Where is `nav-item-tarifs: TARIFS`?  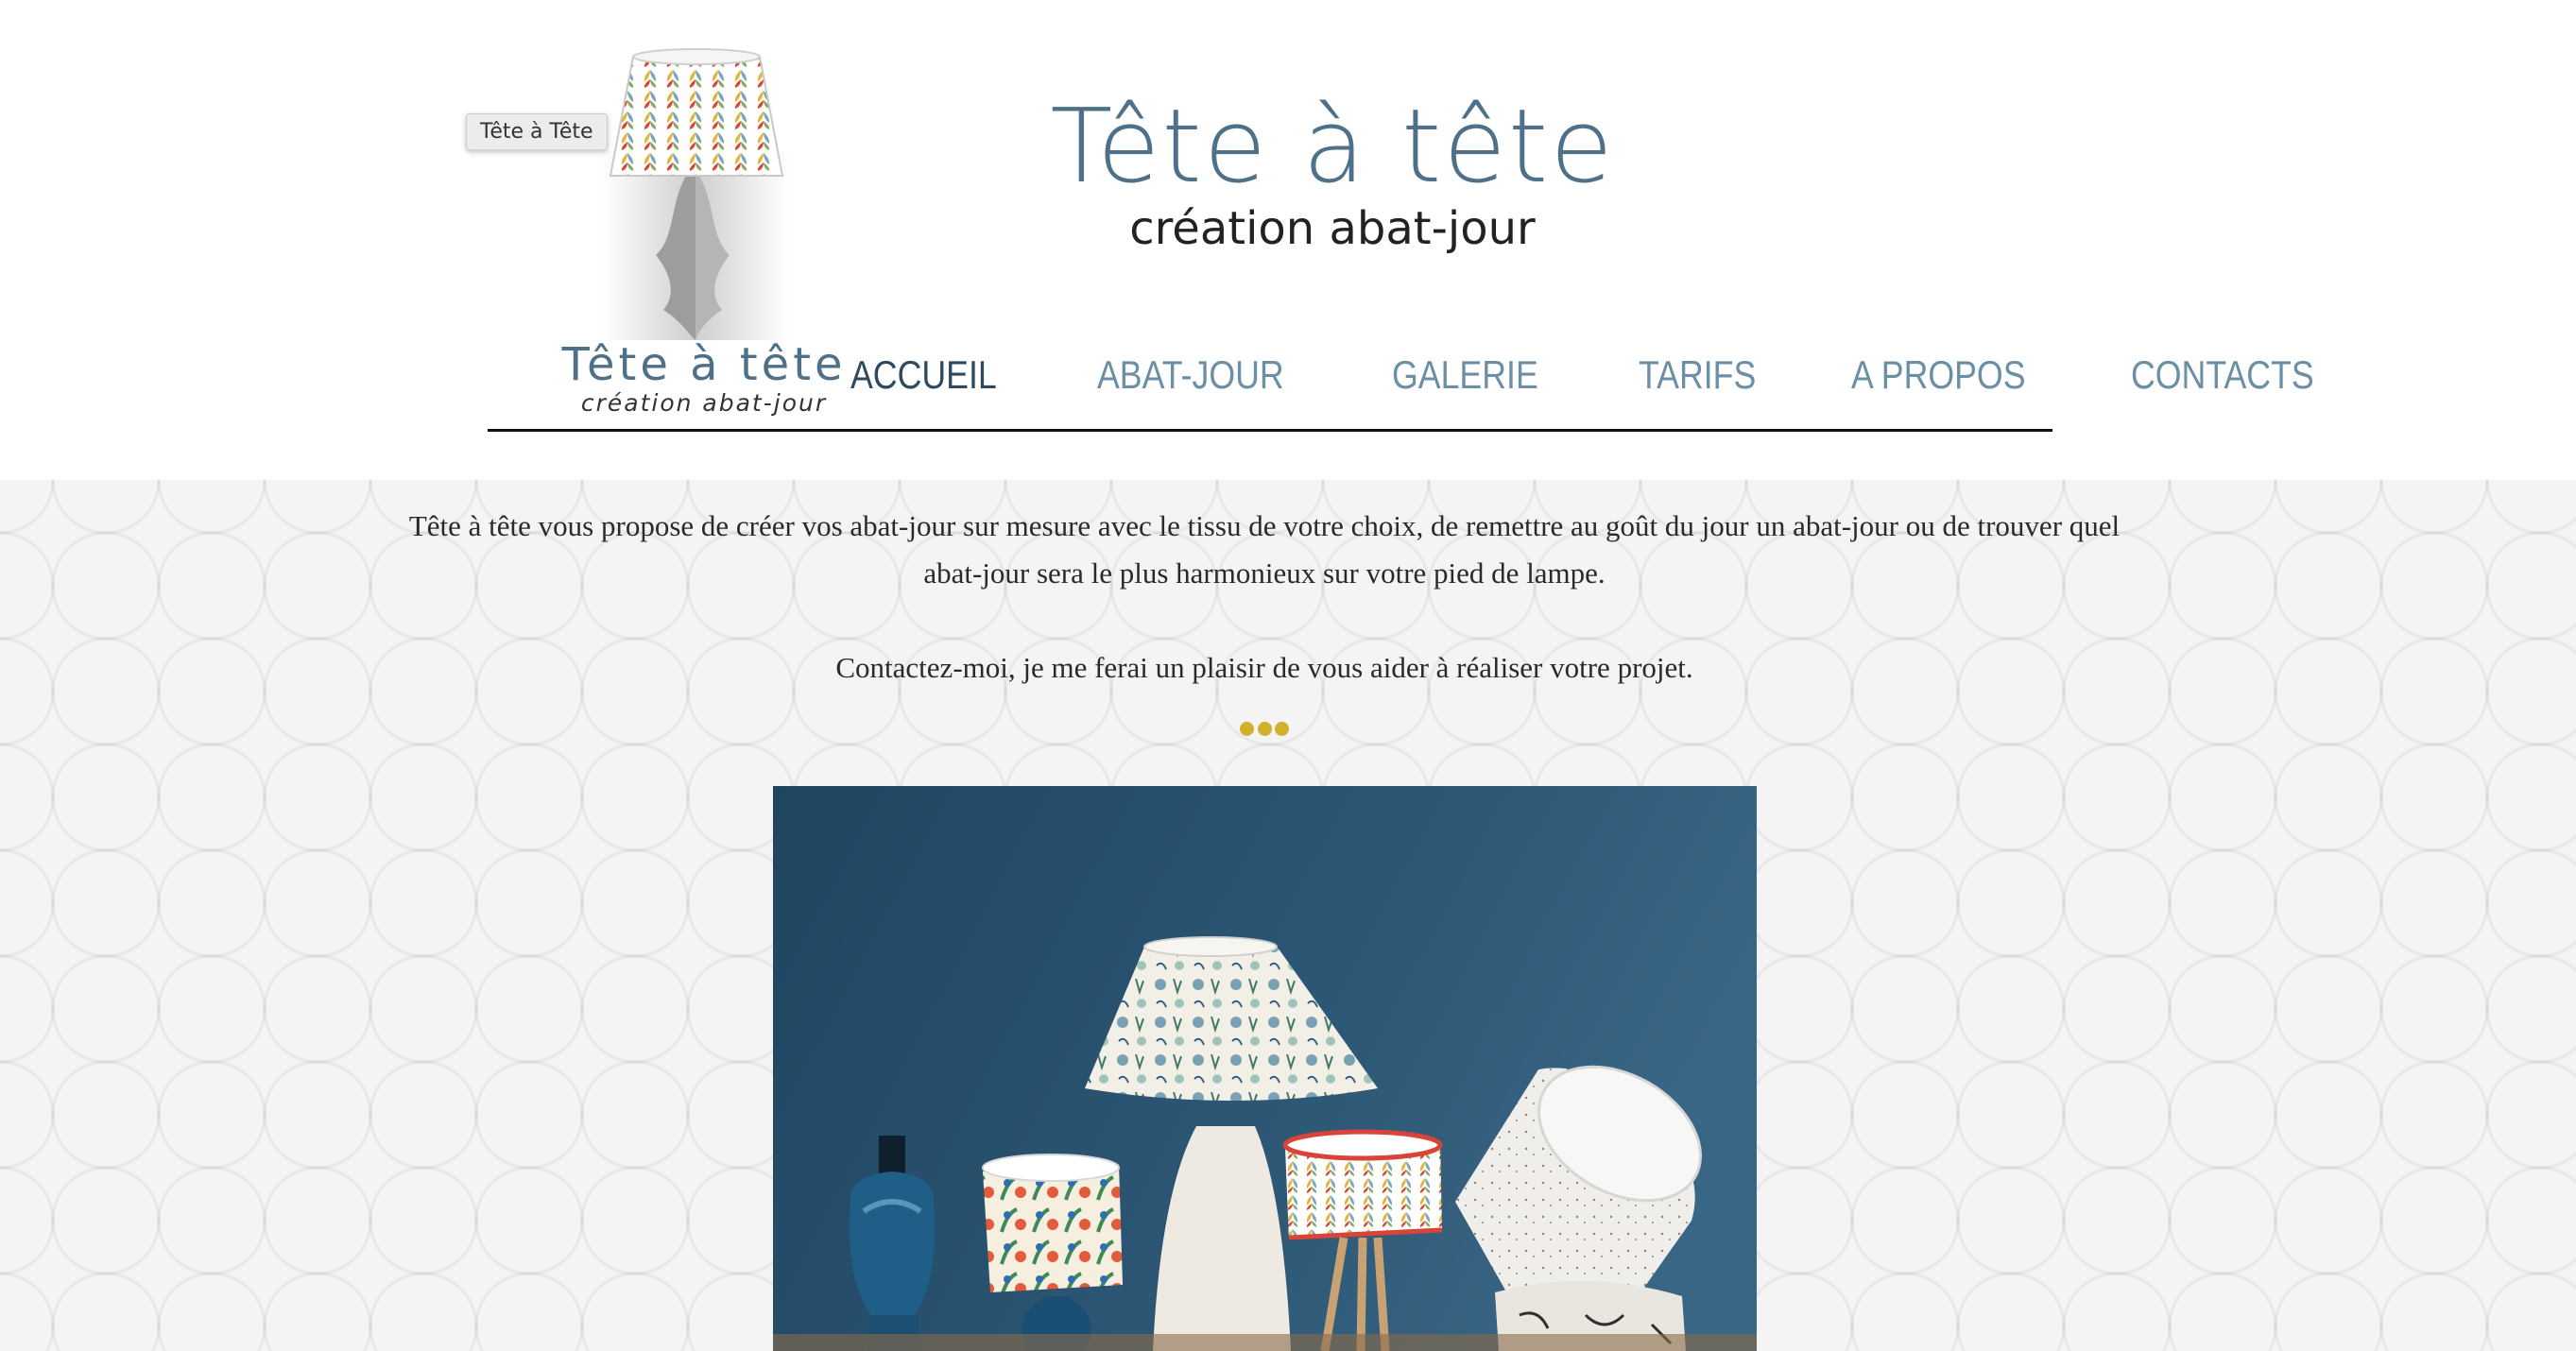 nav-item-tarifs: TARIFS is located at coordinates (1697, 375).